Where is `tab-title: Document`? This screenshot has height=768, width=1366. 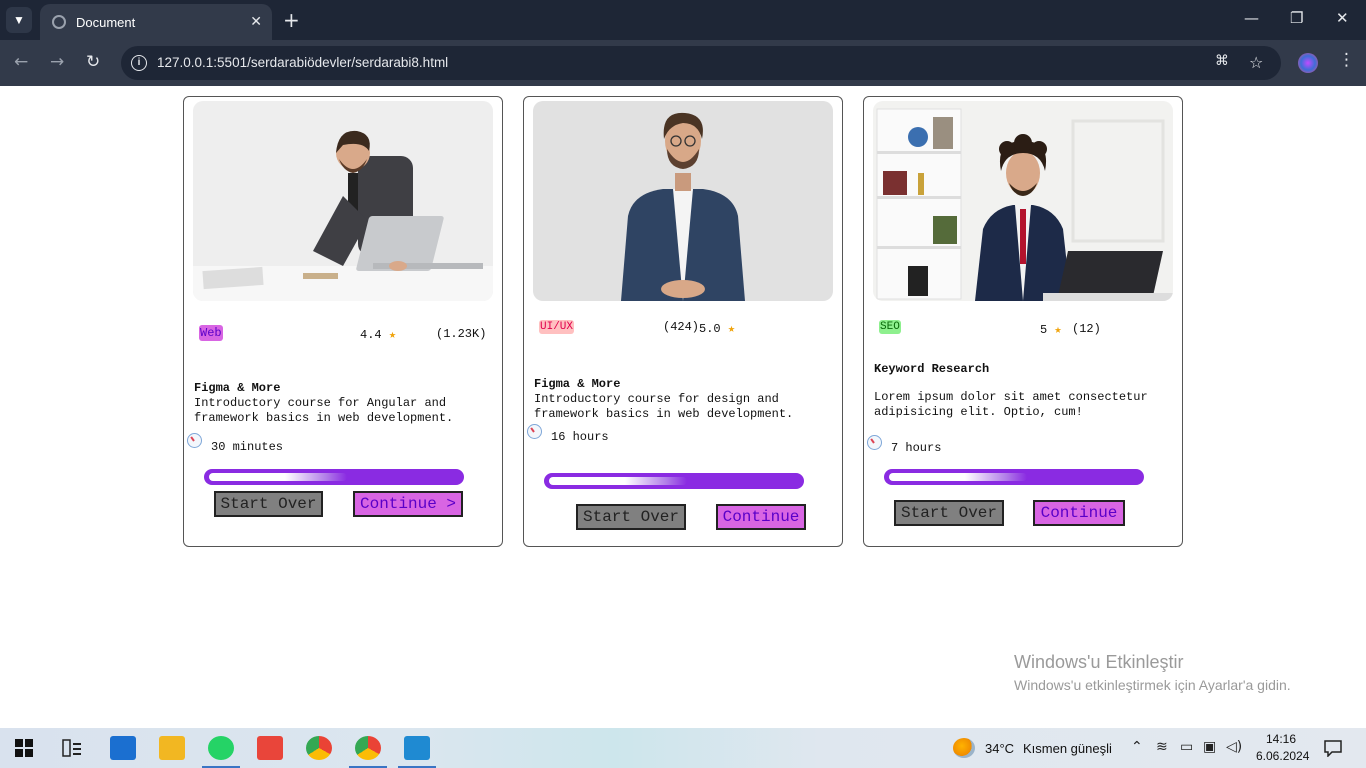 tab-title: Document is located at coordinates (106, 22).